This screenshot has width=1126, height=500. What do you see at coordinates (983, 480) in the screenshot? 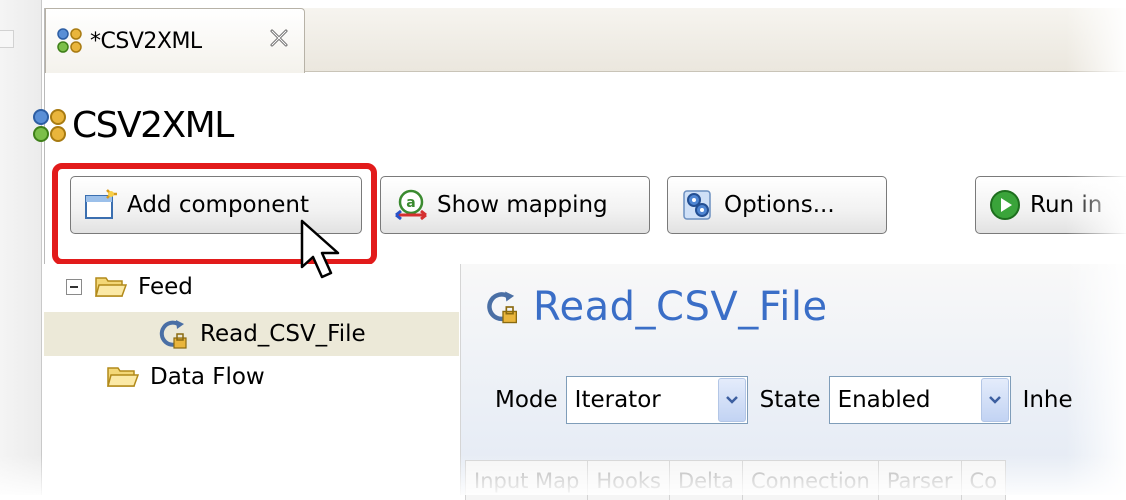
I see `tab-co: Co` at bounding box center [983, 480].